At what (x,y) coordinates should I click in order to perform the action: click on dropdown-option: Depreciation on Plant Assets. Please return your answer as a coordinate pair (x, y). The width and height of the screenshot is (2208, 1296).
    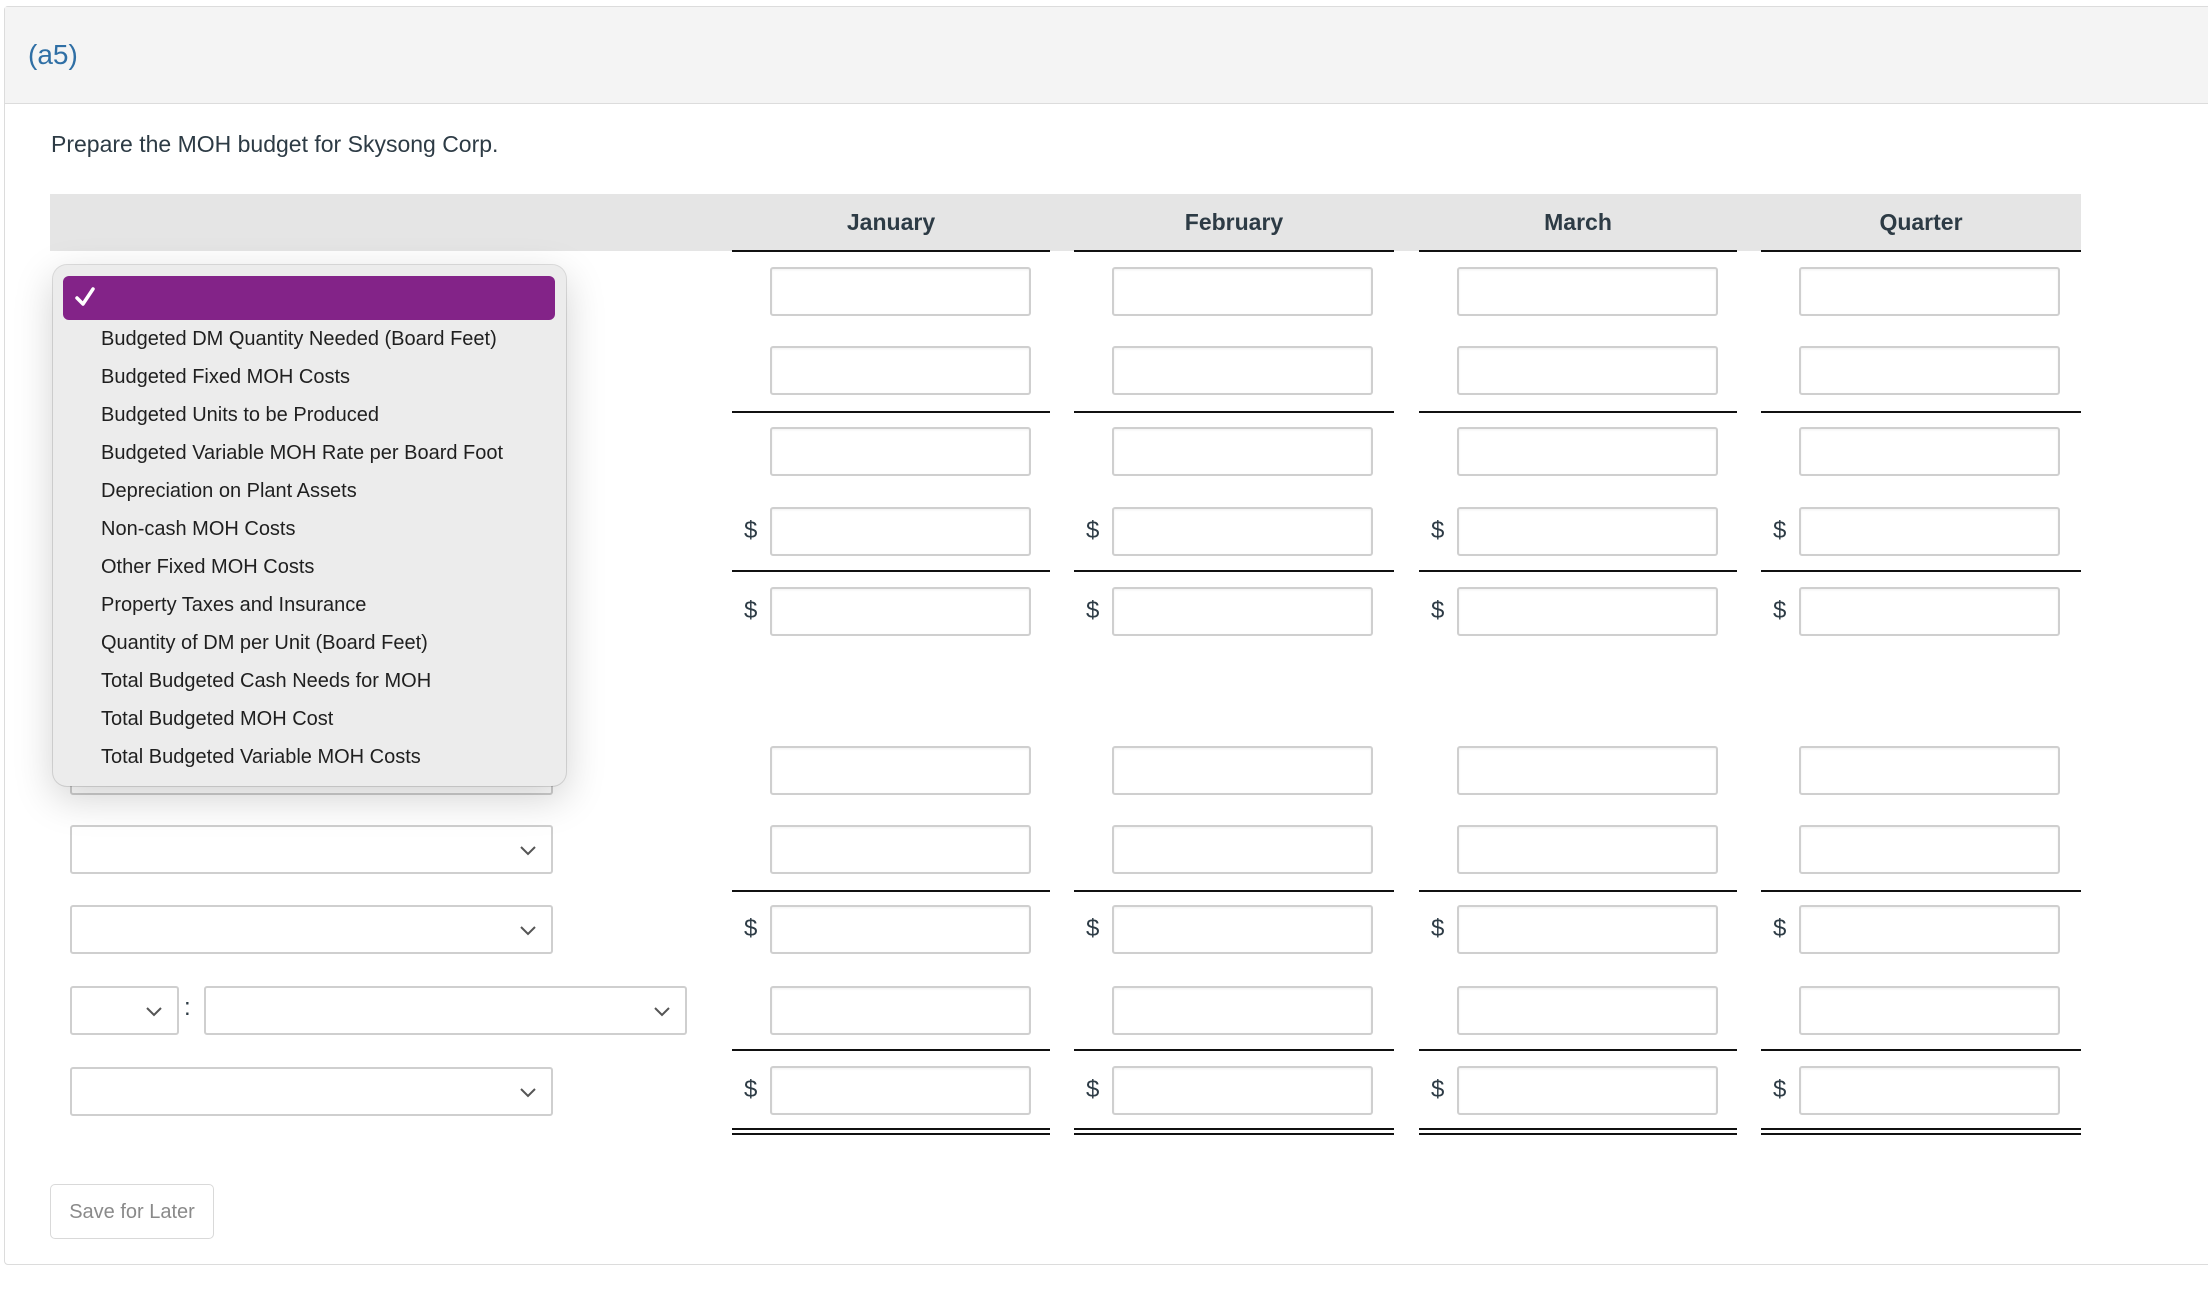
    Looking at the image, I should click on (229, 491).